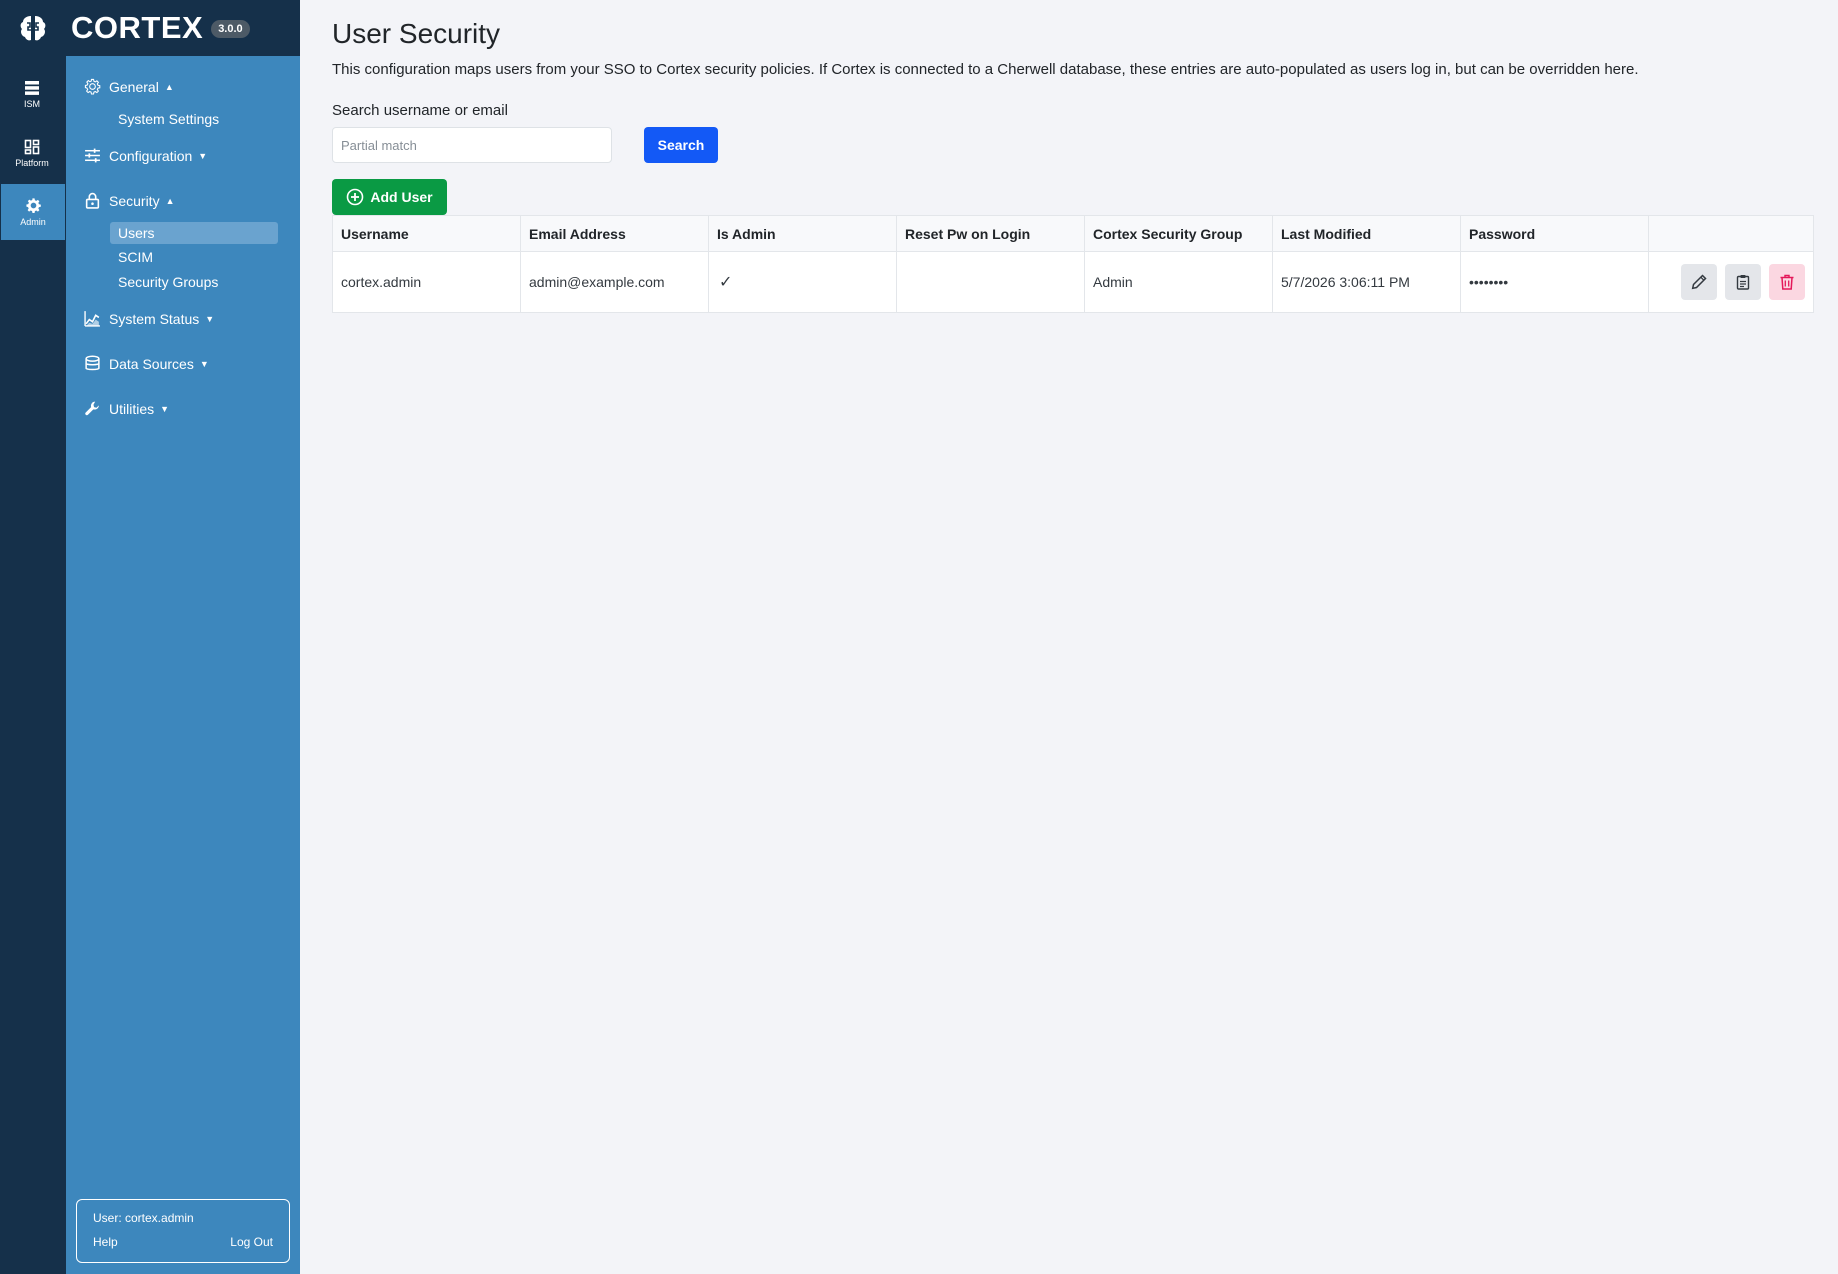  Describe the element at coordinates (105, 1242) in the screenshot. I see `help-link: Help` at that location.